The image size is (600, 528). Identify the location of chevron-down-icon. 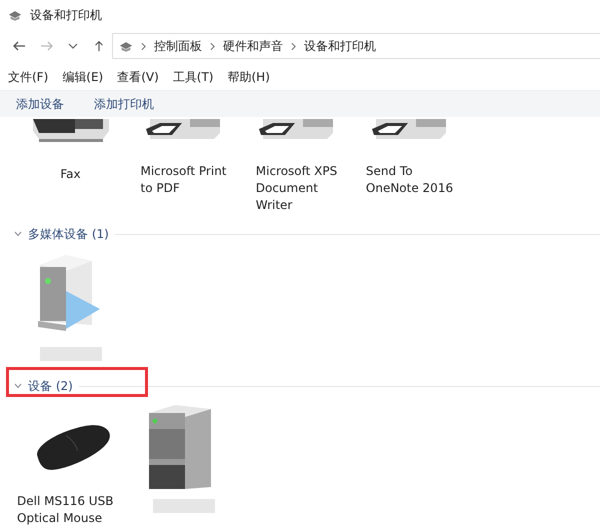
(73, 46).